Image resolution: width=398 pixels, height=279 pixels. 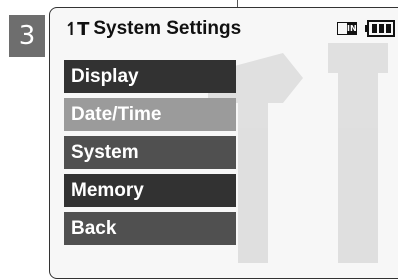 What do you see at coordinates (352, 28) in the screenshot?
I see `memory-card-label: IN` at bounding box center [352, 28].